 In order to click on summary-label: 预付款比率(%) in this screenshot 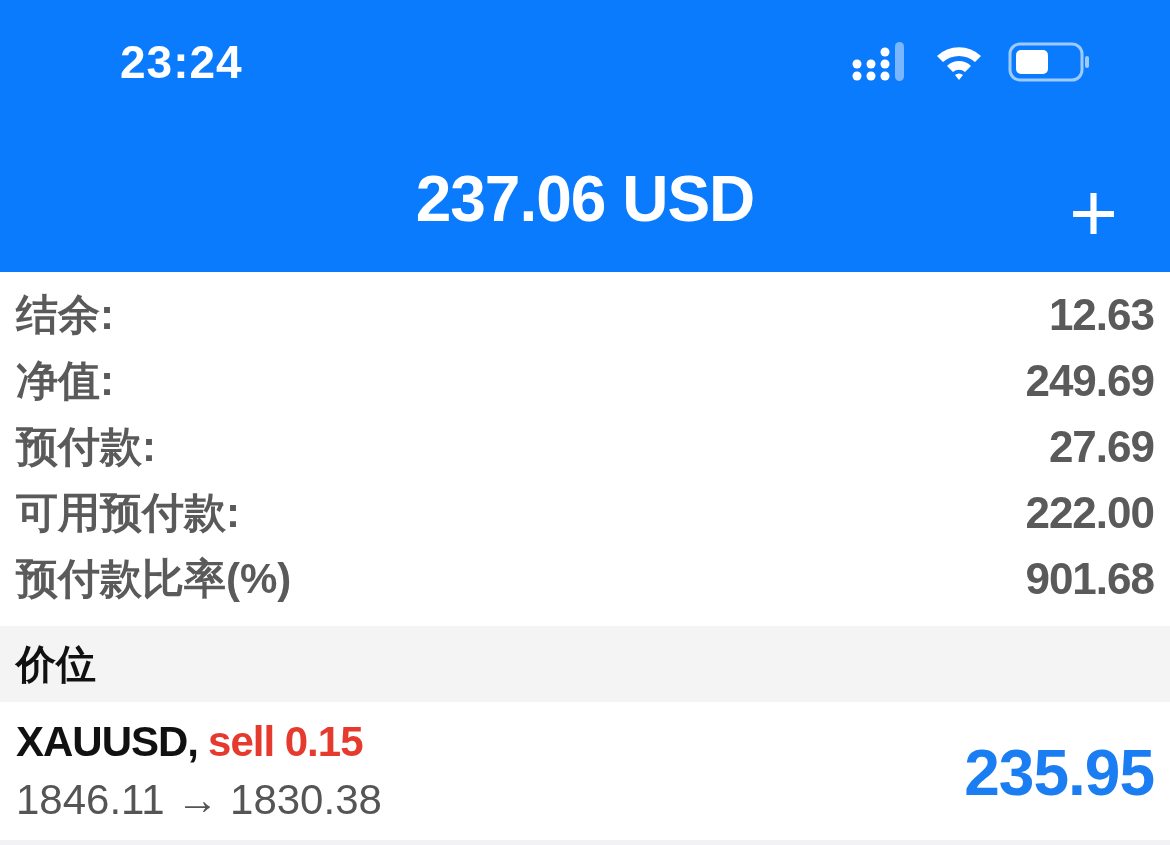, I will do `click(154, 579)`.